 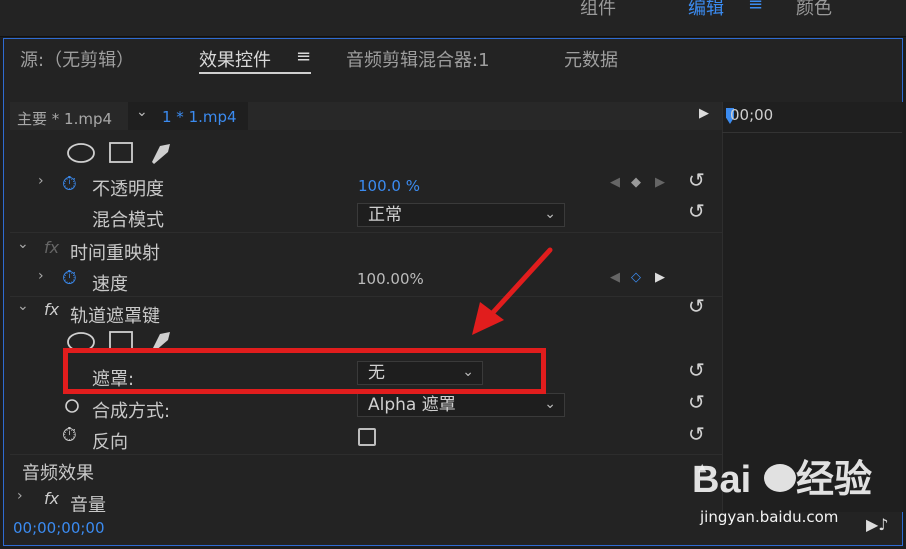 What do you see at coordinates (834, 480) in the screenshot?
I see `svg-text: 经验` at bounding box center [834, 480].